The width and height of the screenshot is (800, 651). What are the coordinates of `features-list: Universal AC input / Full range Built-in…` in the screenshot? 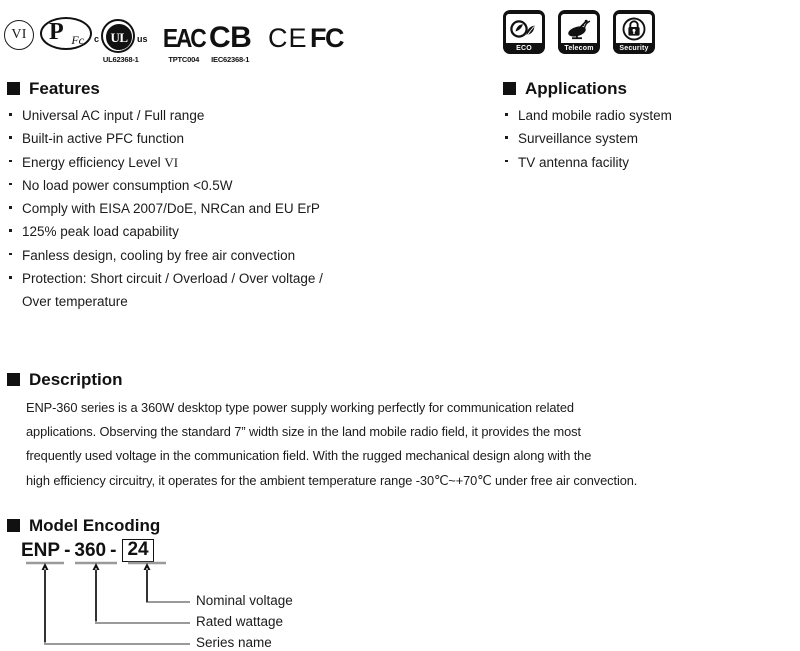 It's located at (165, 209).